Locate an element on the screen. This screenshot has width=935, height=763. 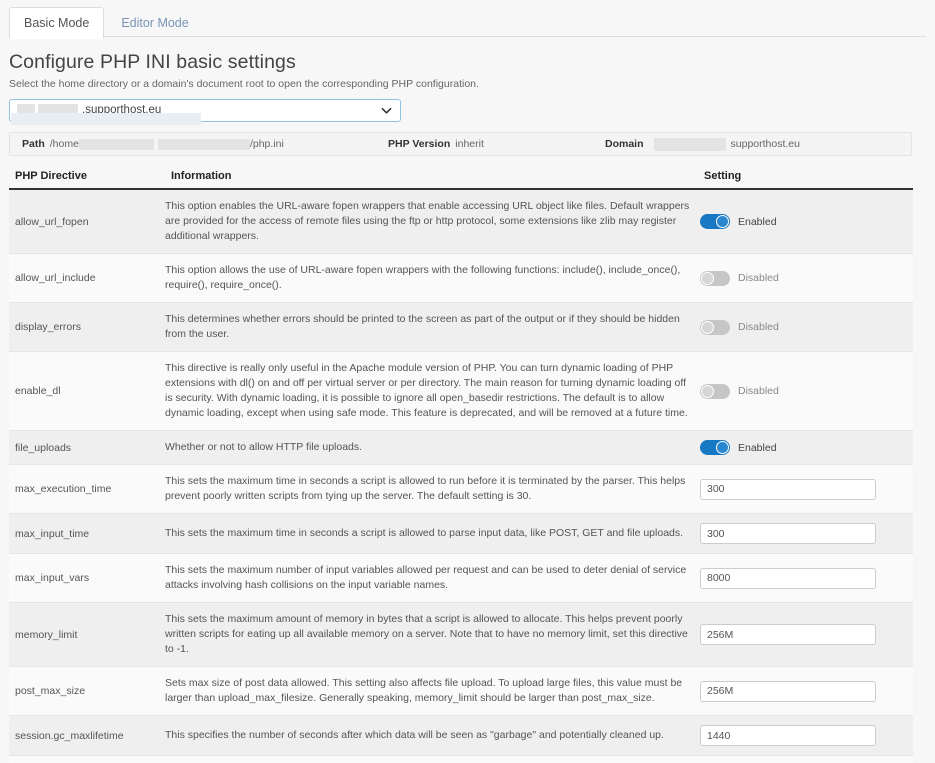
mode-tabs: Basic Mode Editor Mode is located at coordinates (467, 22).